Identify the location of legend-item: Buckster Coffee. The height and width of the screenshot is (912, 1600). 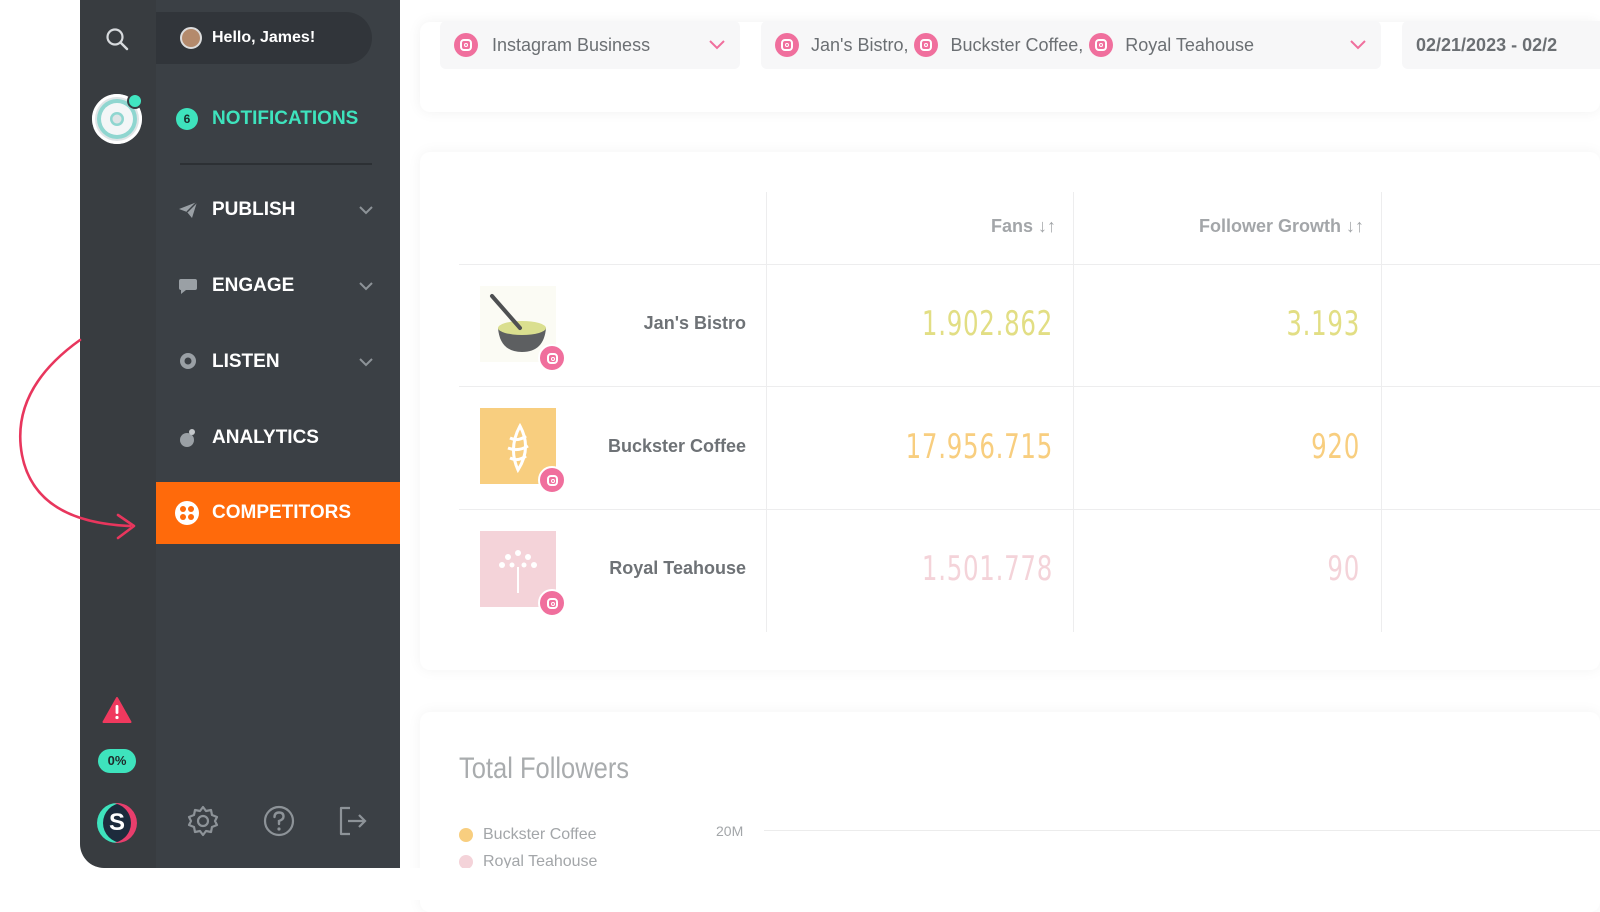
(528, 835).